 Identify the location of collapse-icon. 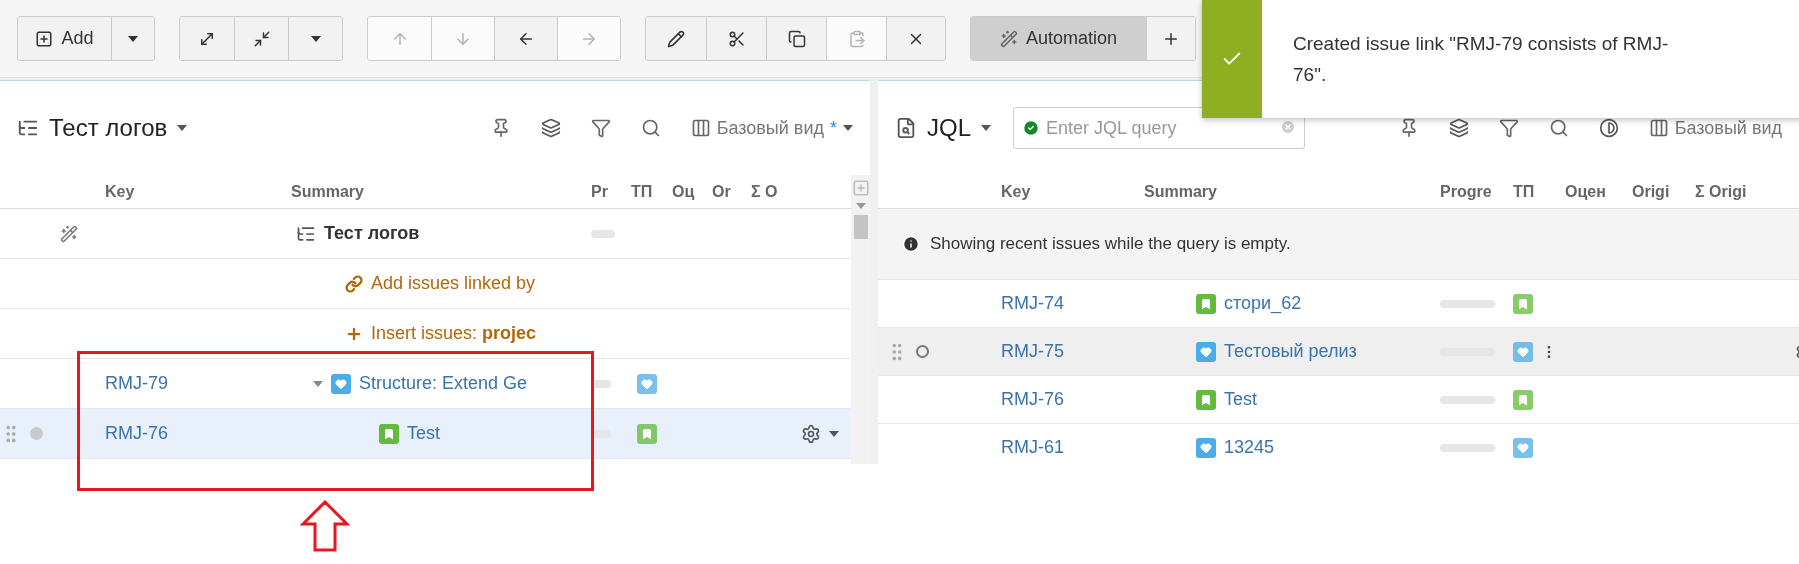
(261, 38).